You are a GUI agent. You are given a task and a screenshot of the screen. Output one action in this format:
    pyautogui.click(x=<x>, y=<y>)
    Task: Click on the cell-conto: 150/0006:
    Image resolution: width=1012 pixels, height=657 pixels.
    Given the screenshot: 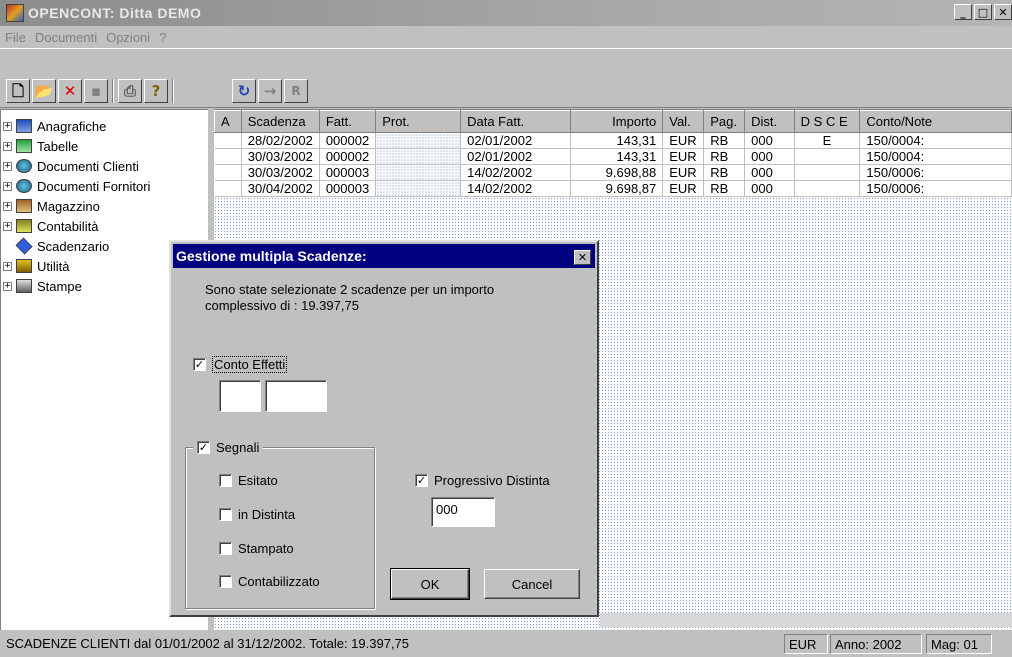 What is the action you would take?
    pyautogui.click(x=935, y=172)
    